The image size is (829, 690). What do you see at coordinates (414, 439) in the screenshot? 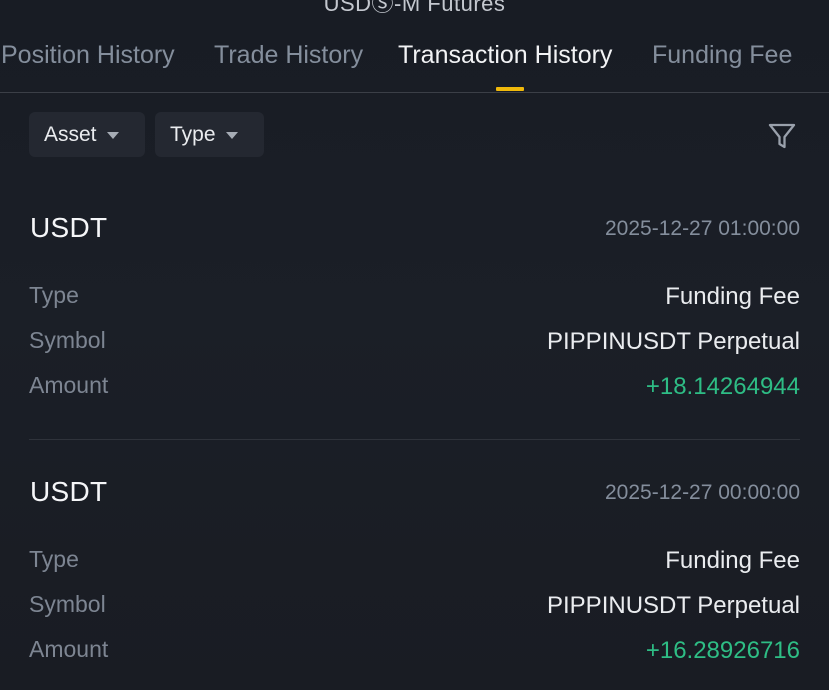
I see `card-divider` at bounding box center [414, 439].